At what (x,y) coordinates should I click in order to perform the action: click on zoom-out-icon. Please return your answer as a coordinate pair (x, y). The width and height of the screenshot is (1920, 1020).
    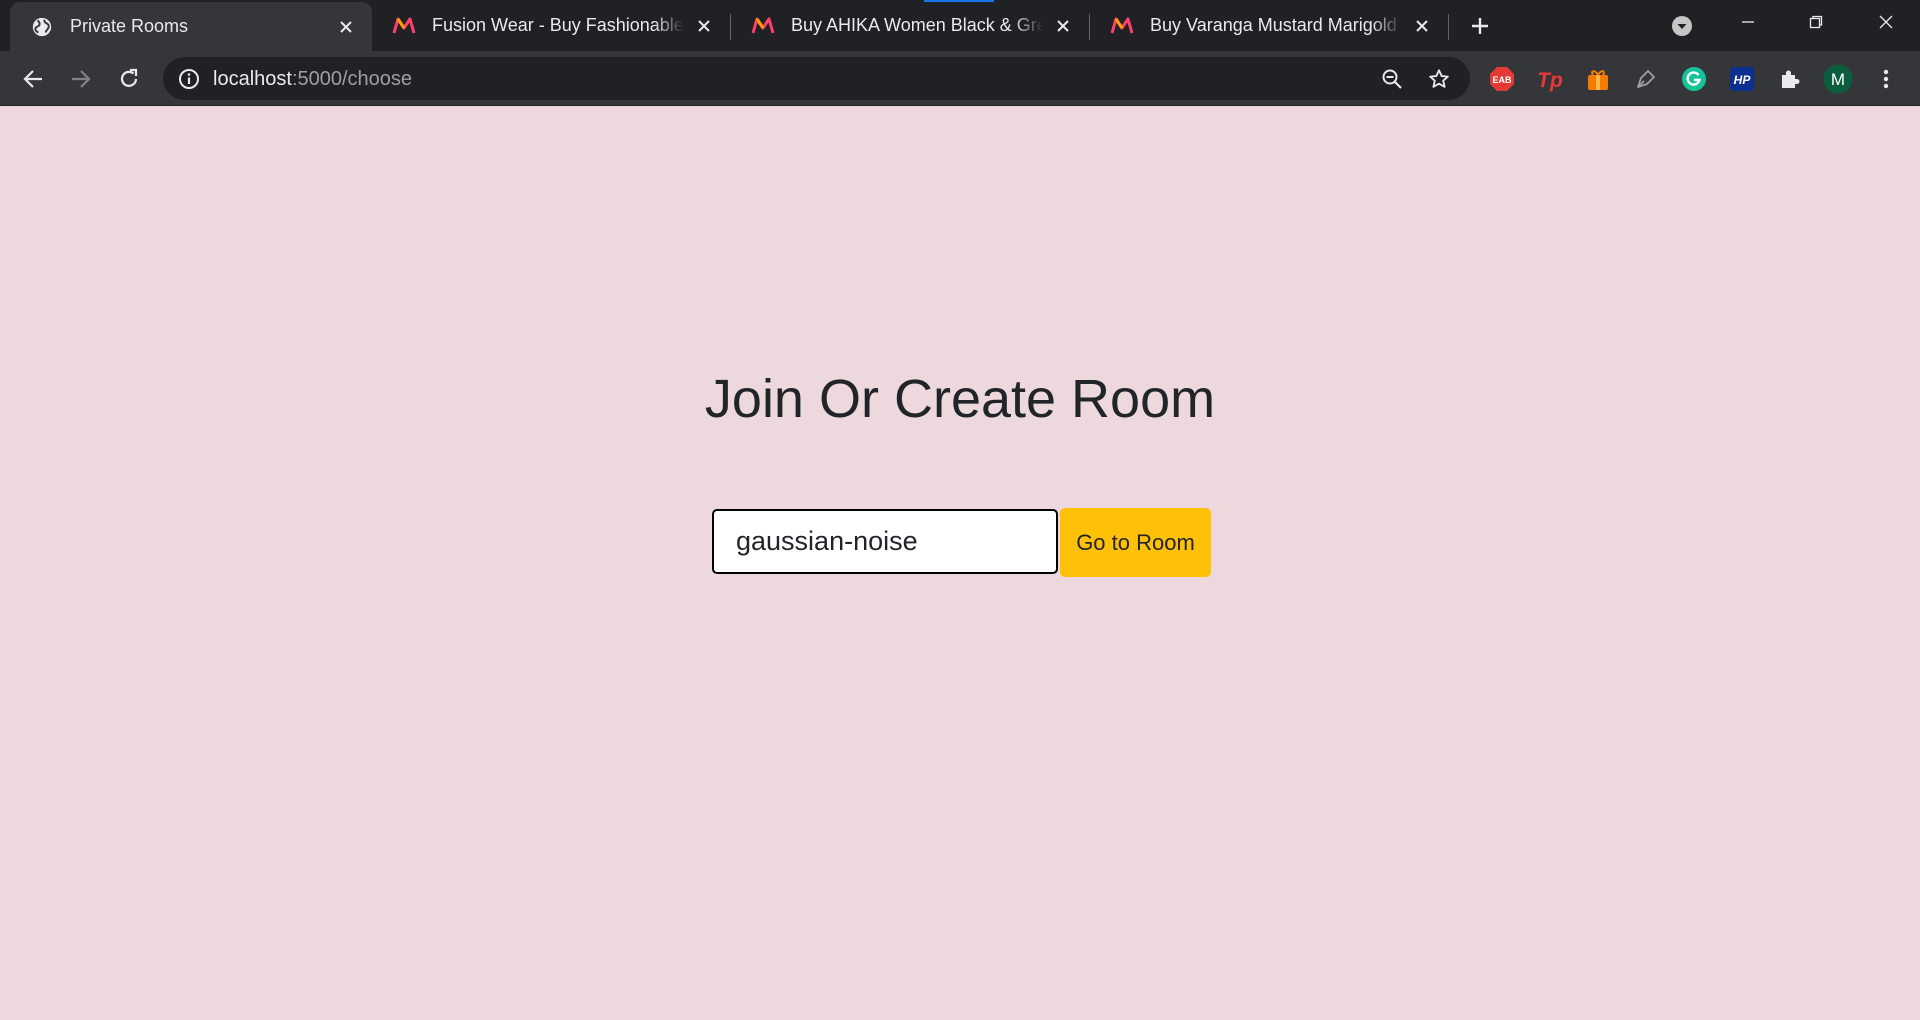
    Looking at the image, I should click on (1392, 79).